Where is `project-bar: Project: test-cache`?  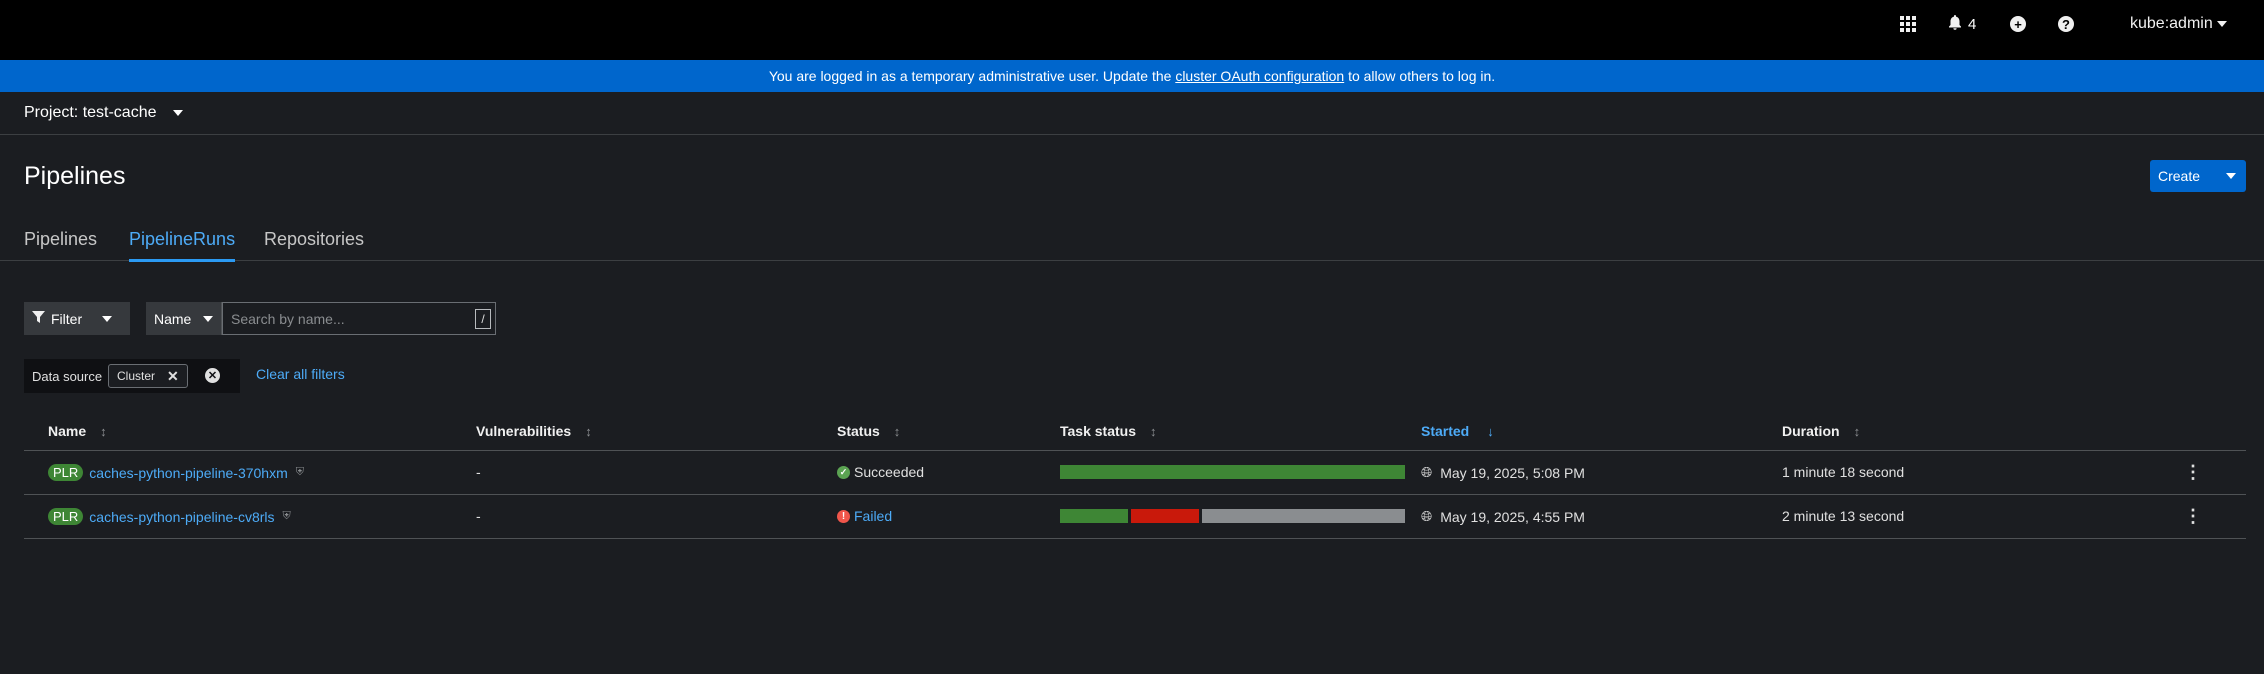
project-bar: Project: test-cache is located at coordinates (1132, 113).